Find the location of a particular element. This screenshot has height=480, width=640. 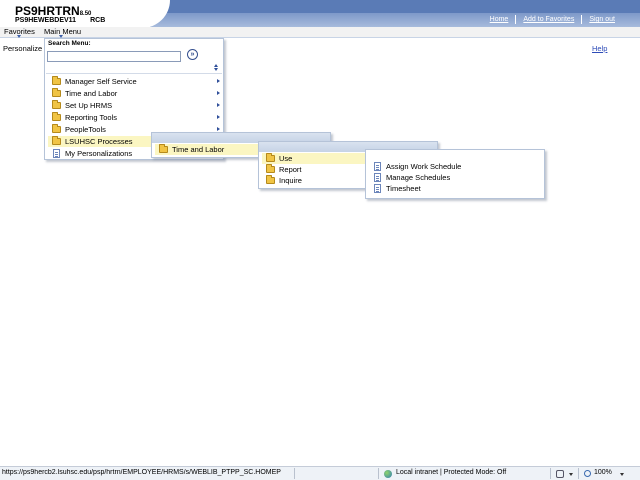

menu-item-lsuhsc-processes: LSUHSC Processes is located at coordinates (100, 141).